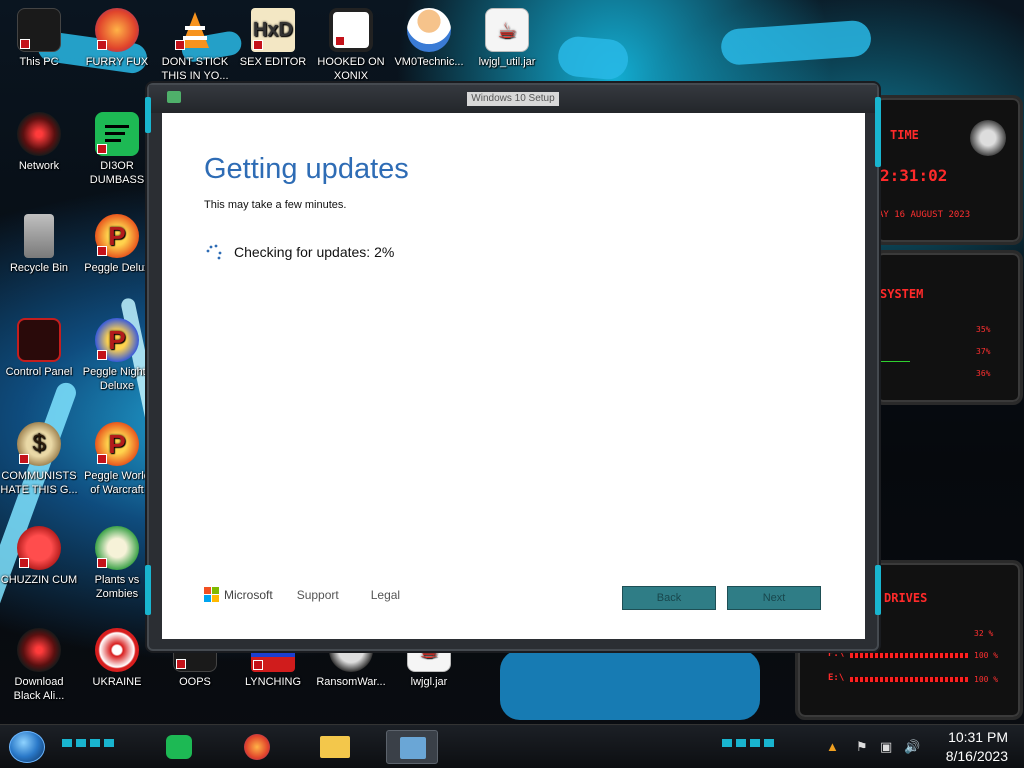 The height and width of the screenshot is (768, 1024). Describe the element at coordinates (117, 658) in the screenshot. I see `desktop-icon-ukraine: UKRAINE` at that location.